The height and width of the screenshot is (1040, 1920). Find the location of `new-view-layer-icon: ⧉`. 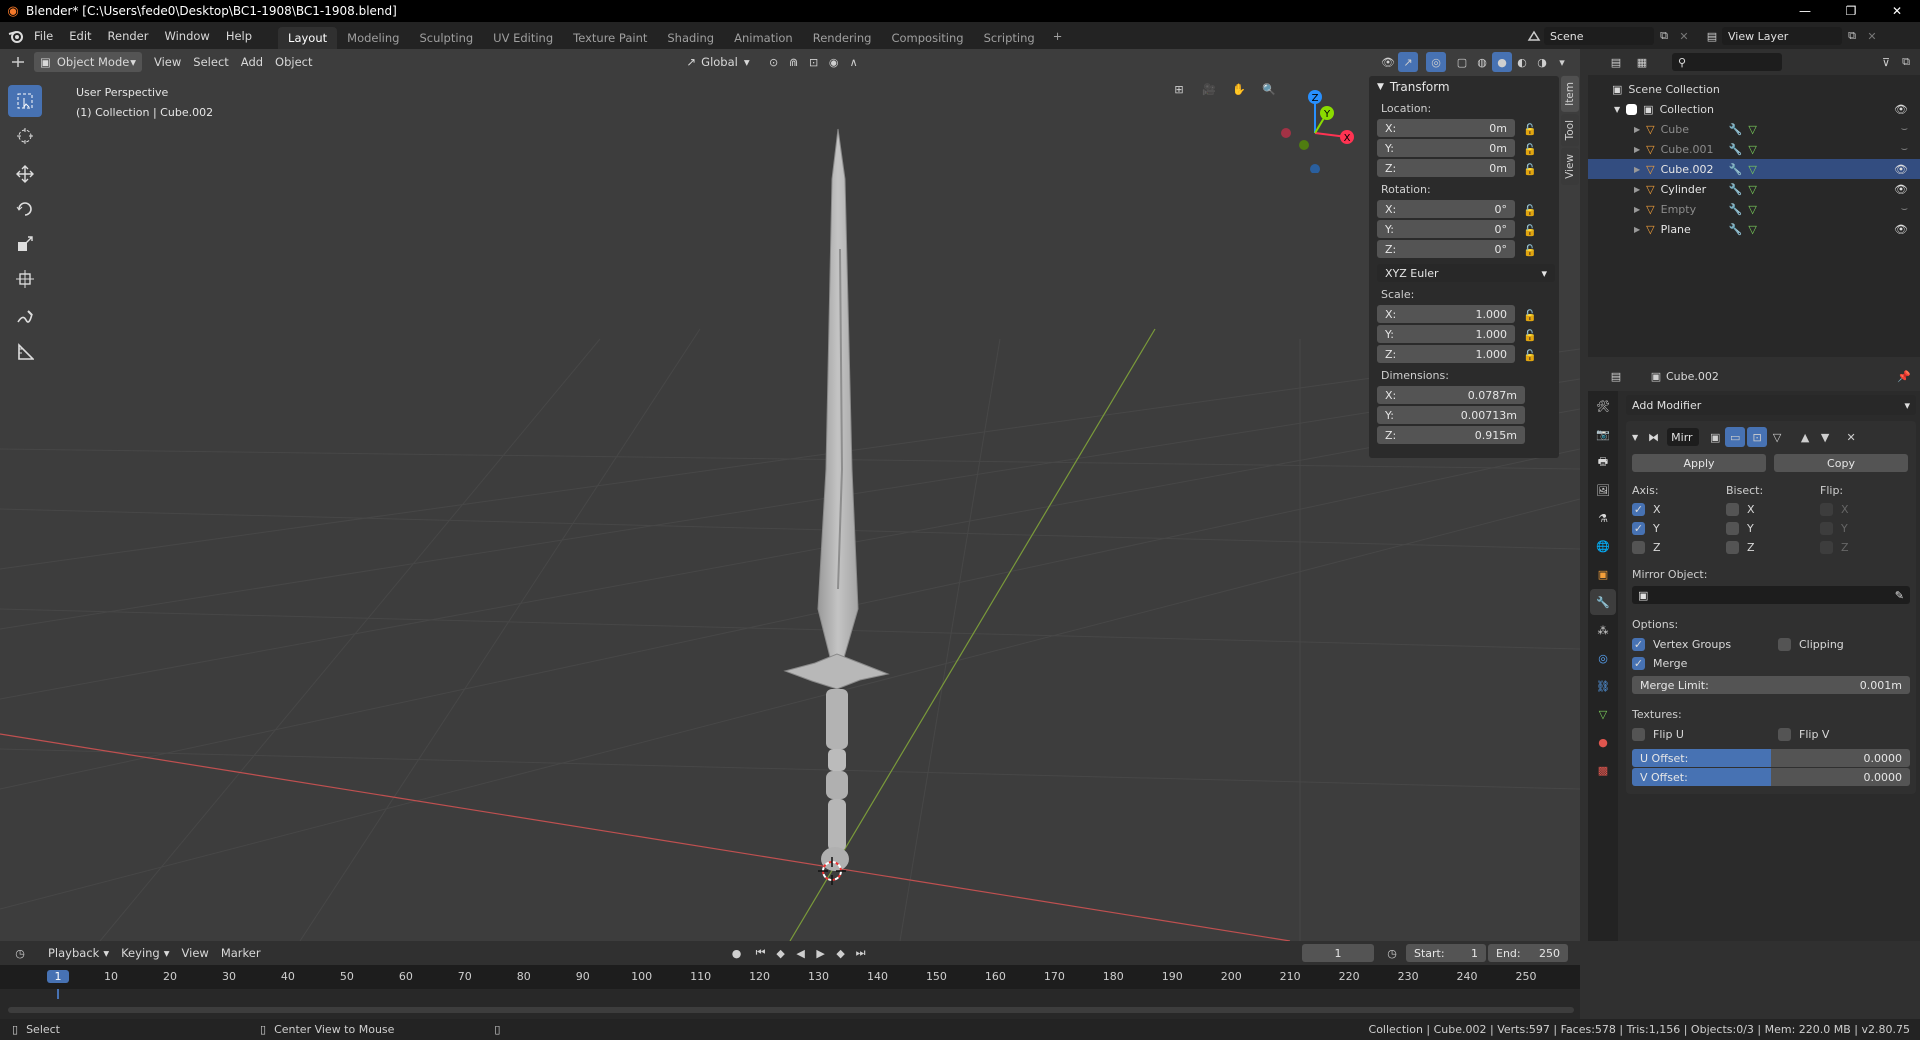

new-view-layer-icon: ⧉ is located at coordinates (1852, 36).